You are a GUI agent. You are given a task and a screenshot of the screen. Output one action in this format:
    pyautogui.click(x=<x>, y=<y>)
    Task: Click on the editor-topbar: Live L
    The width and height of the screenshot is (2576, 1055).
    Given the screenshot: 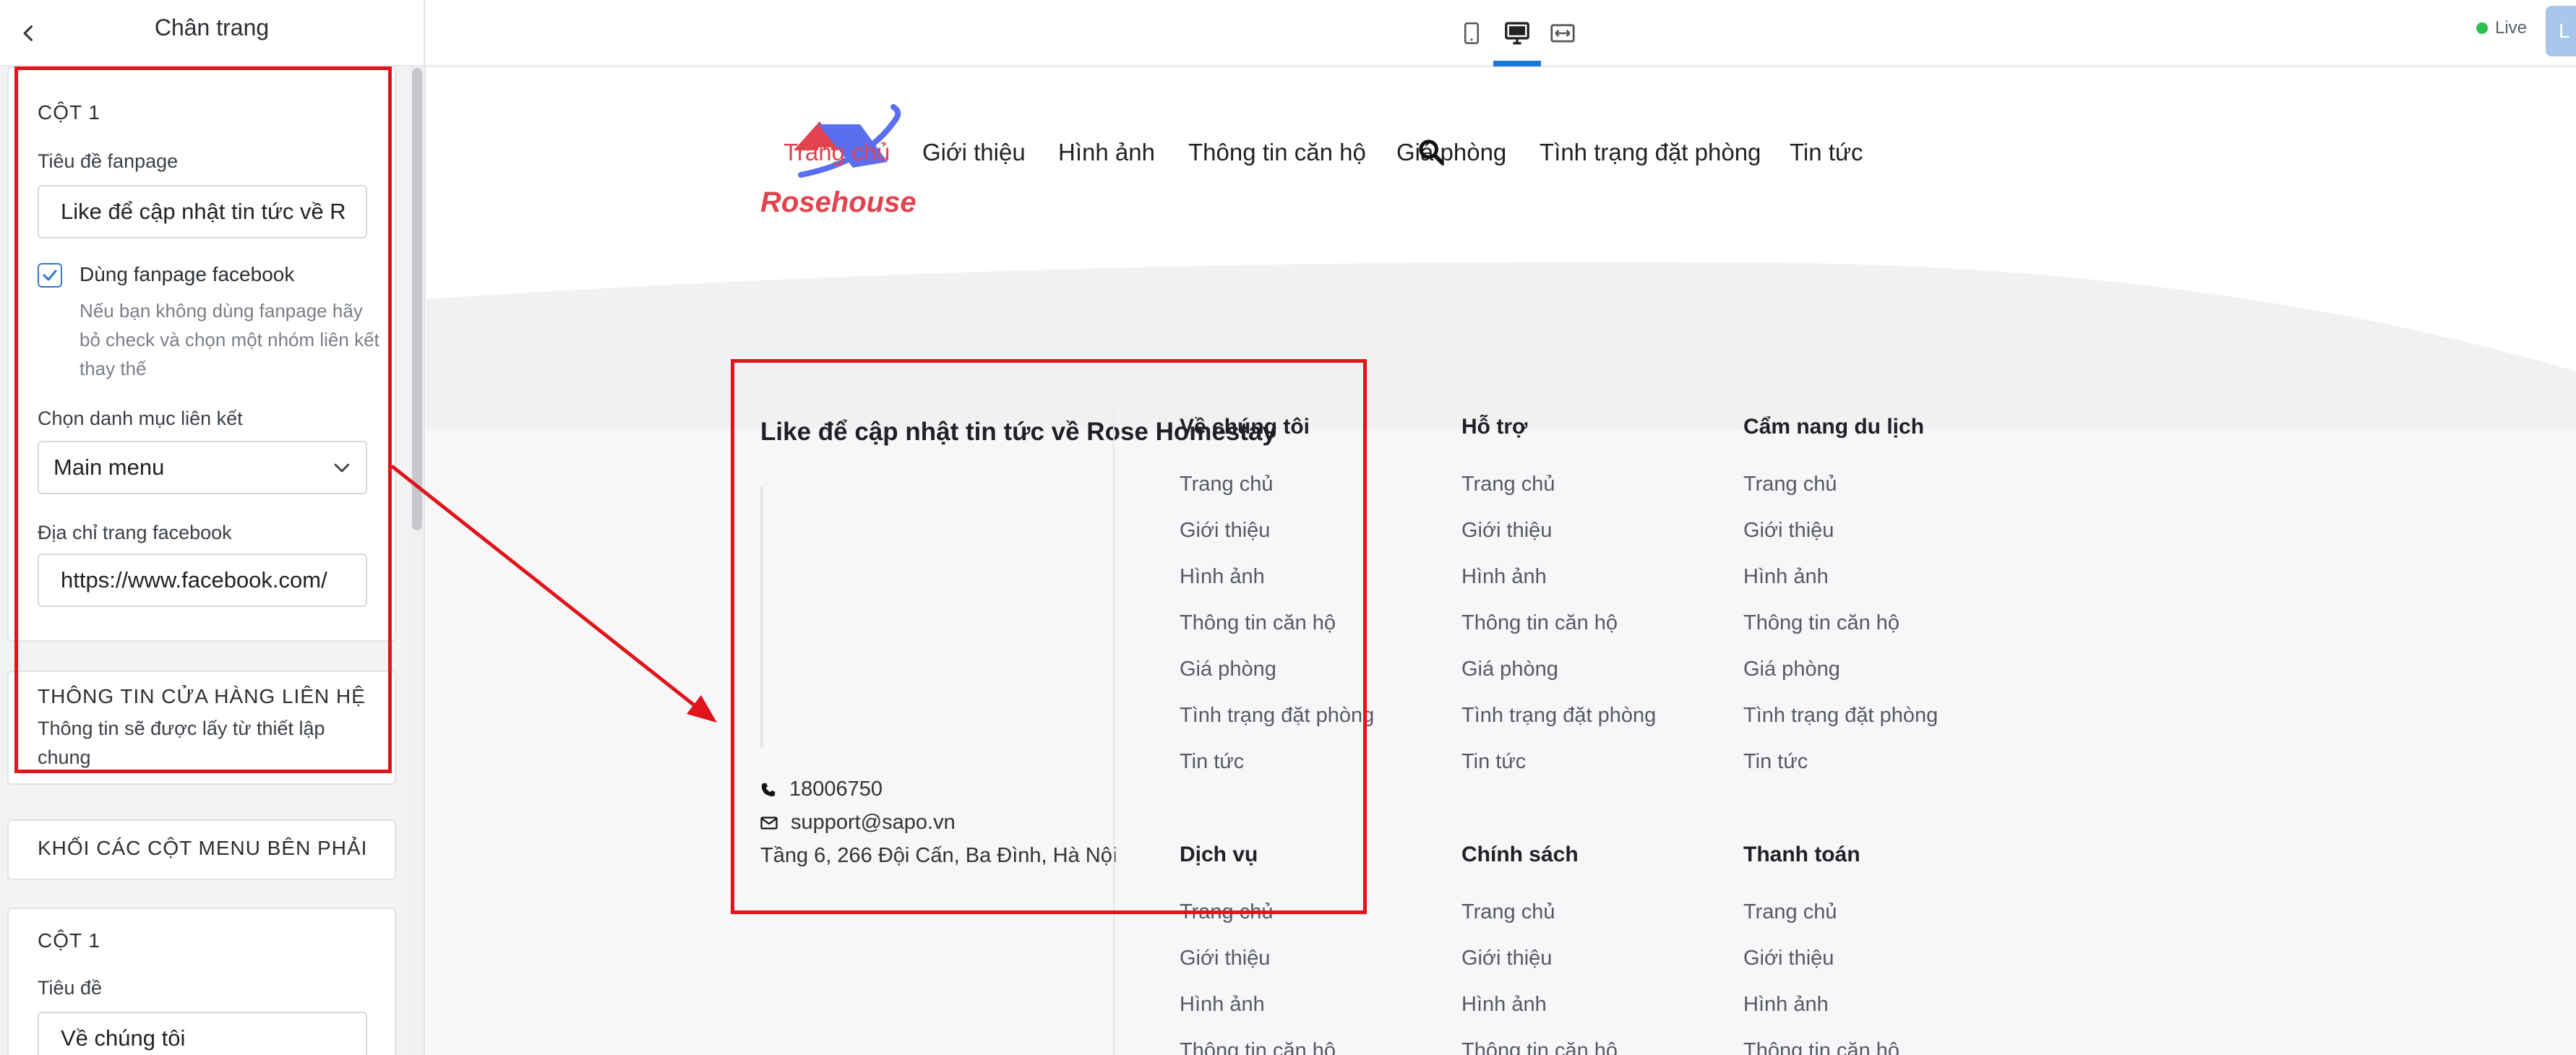 What is the action you would take?
    pyautogui.click(x=1501, y=33)
    